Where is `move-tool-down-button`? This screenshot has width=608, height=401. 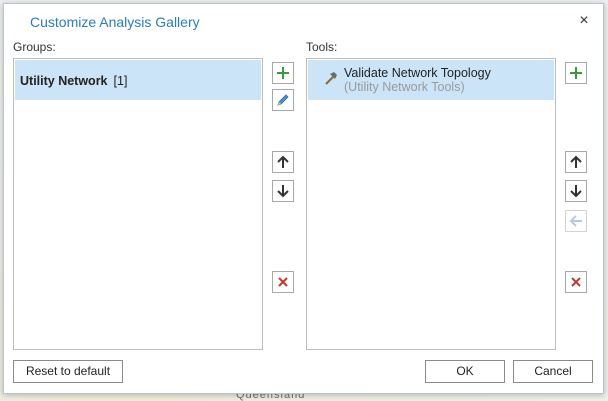 move-tool-down-button is located at coordinates (576, 191).